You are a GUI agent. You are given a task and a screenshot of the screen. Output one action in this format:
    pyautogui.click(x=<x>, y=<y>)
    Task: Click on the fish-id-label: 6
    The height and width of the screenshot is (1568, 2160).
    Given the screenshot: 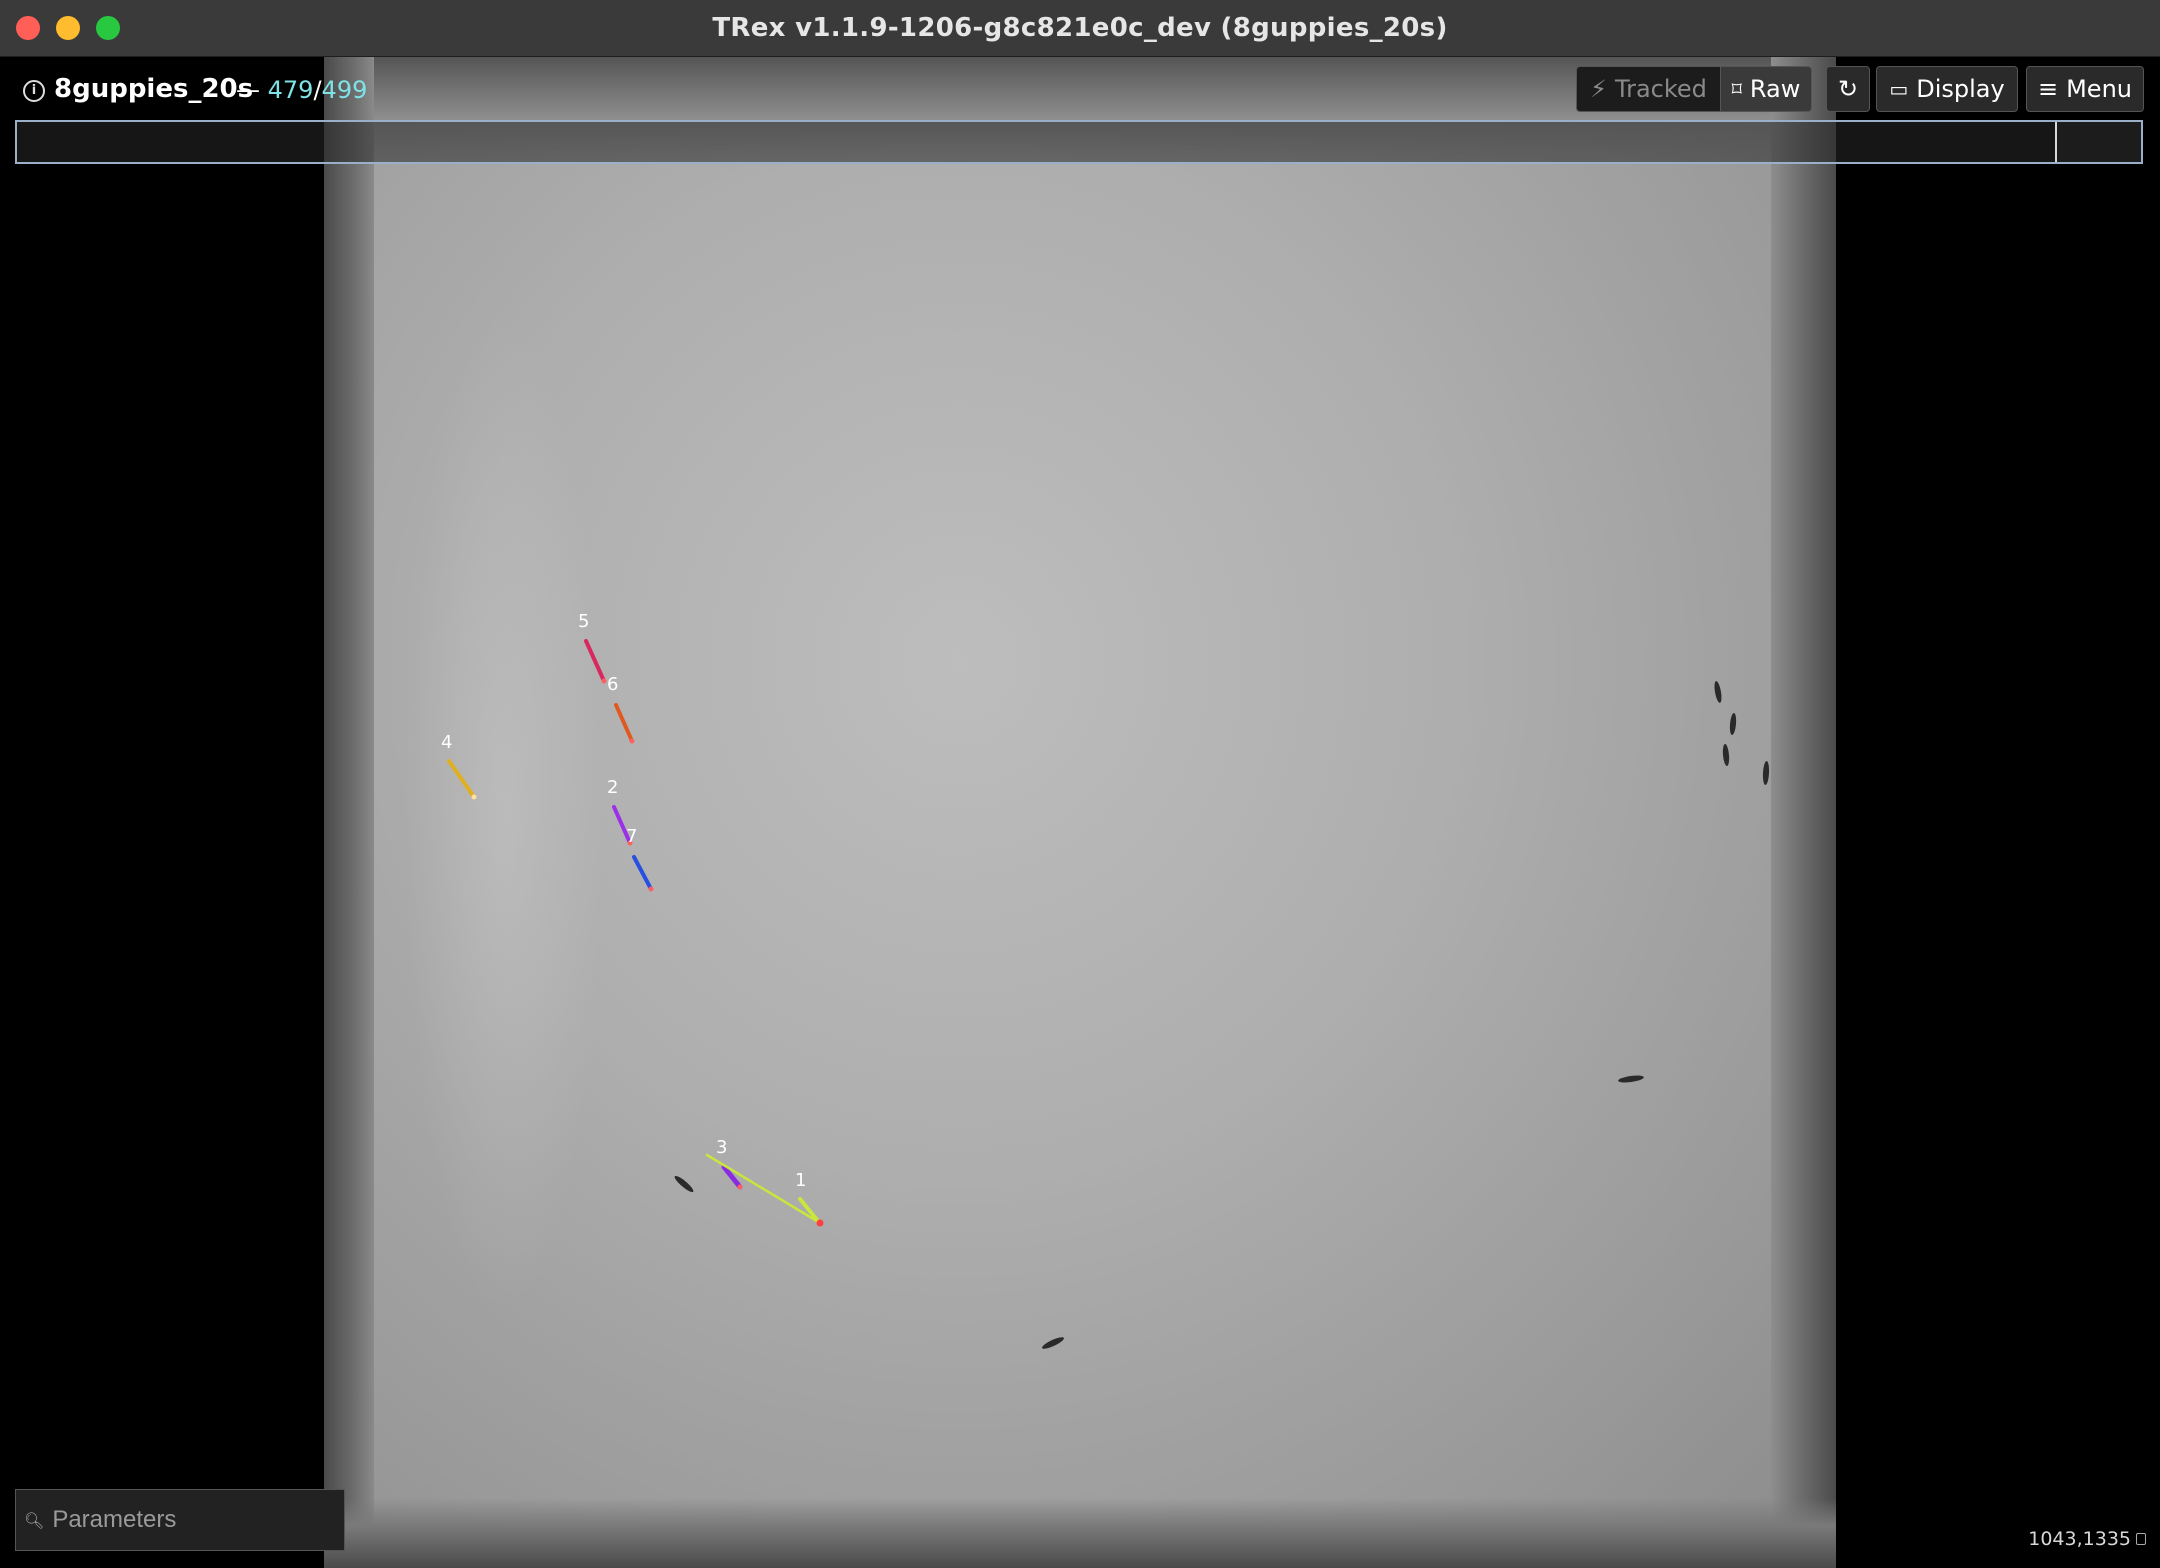 What is the action you would take?
    pyautogui.click(x=612, y=684)
    